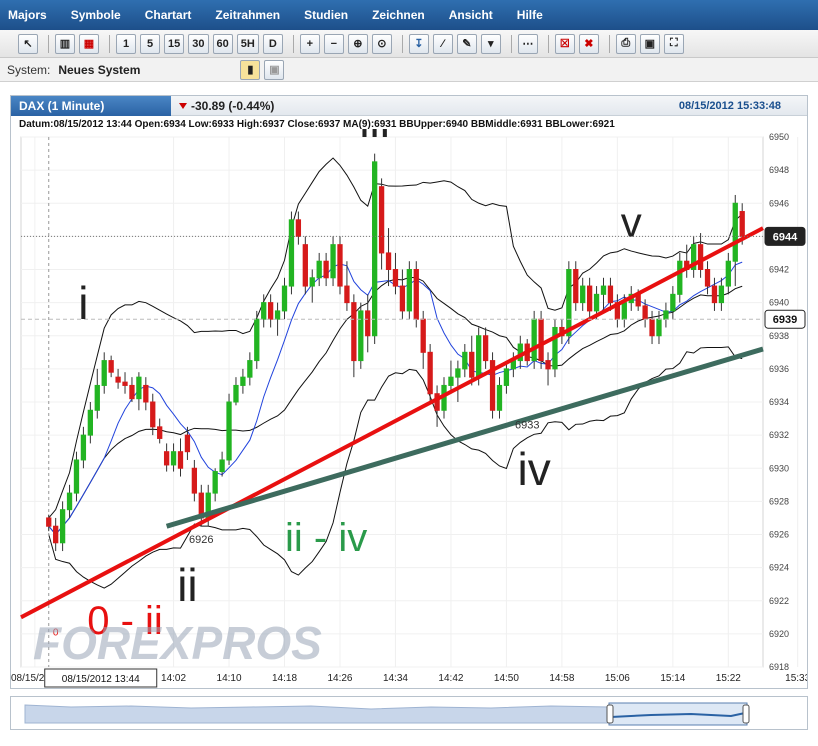  I want to click on zoom-fit-icon: ⊕, so click(358, 44).